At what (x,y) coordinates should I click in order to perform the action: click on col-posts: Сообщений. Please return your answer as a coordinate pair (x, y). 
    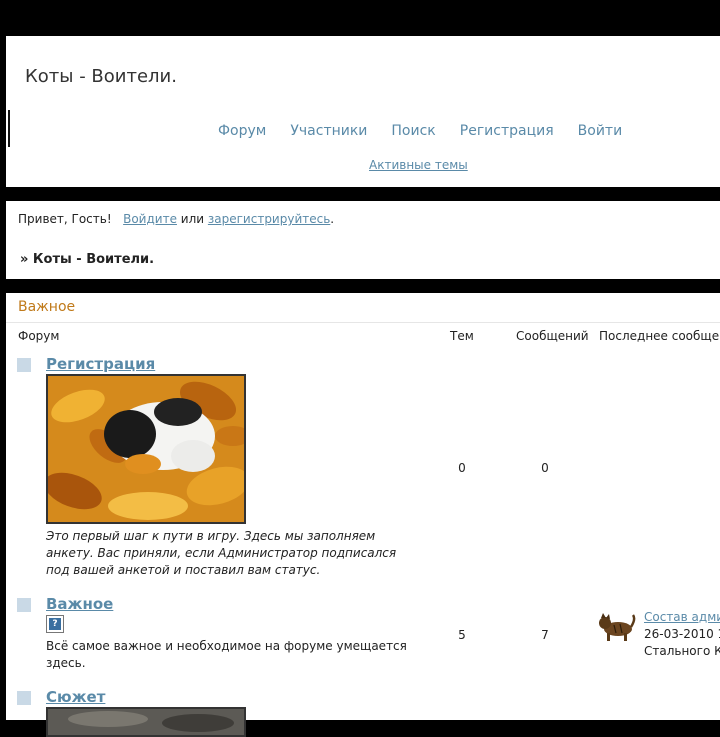
    Looking at the image, I should click on (552, 336).